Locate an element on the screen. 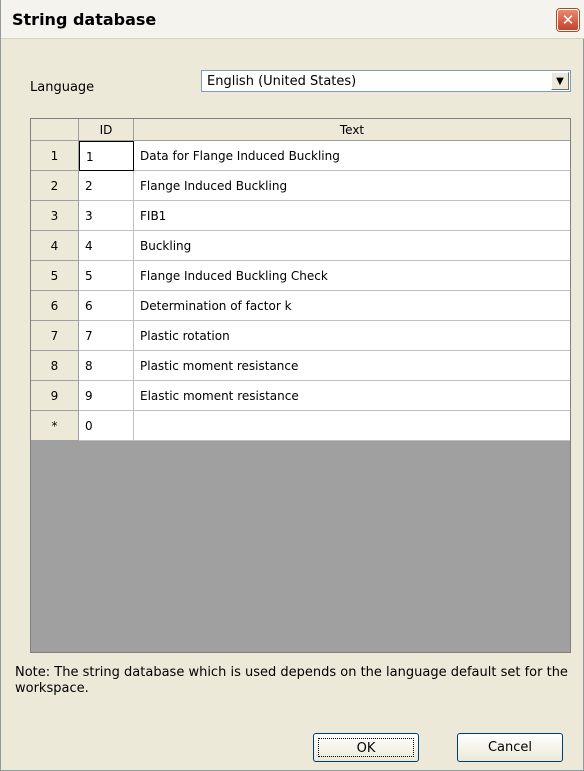 The image size is (584, 771). id-cell: 7 is located at coordinates (106, 336).